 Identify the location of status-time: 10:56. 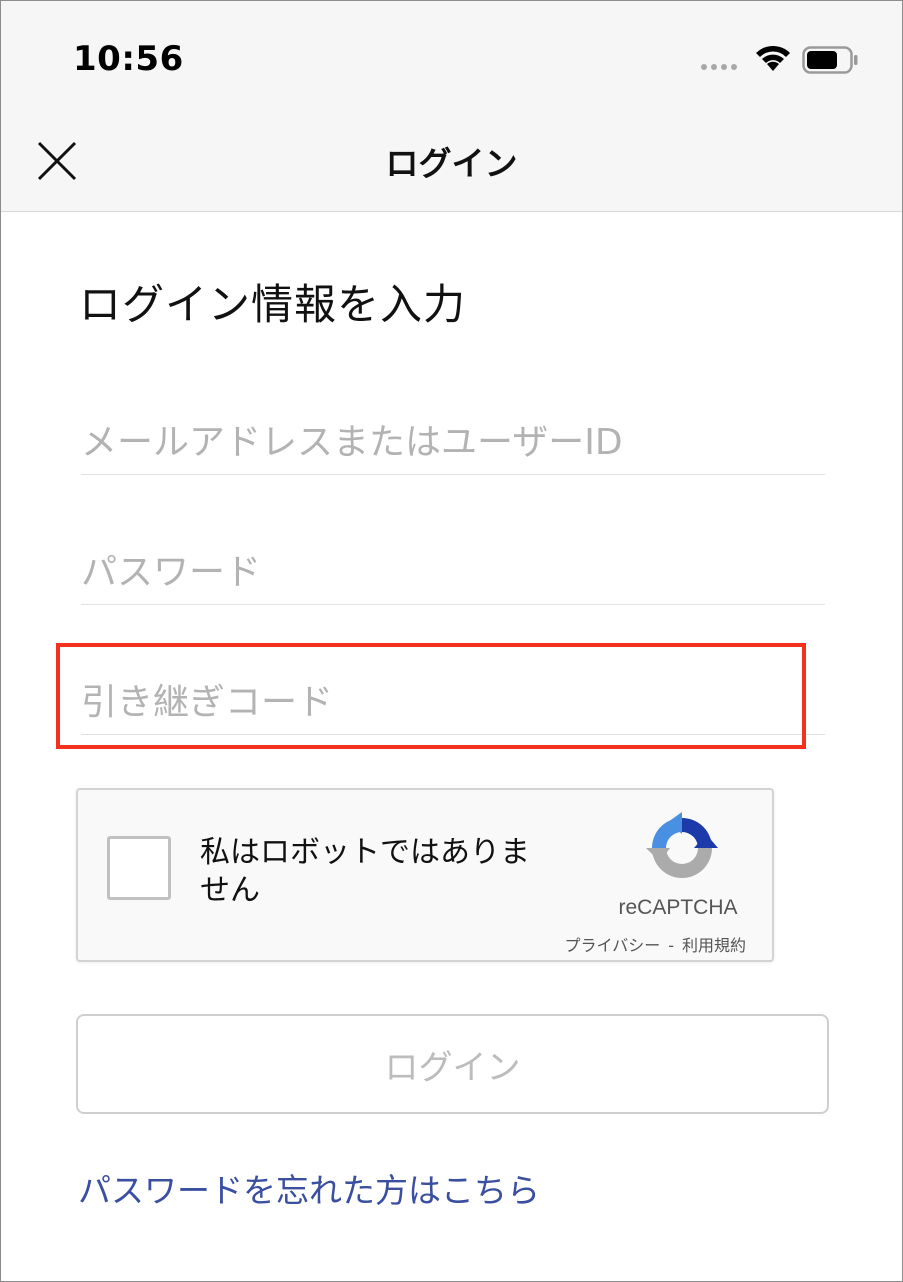
(128, 59).